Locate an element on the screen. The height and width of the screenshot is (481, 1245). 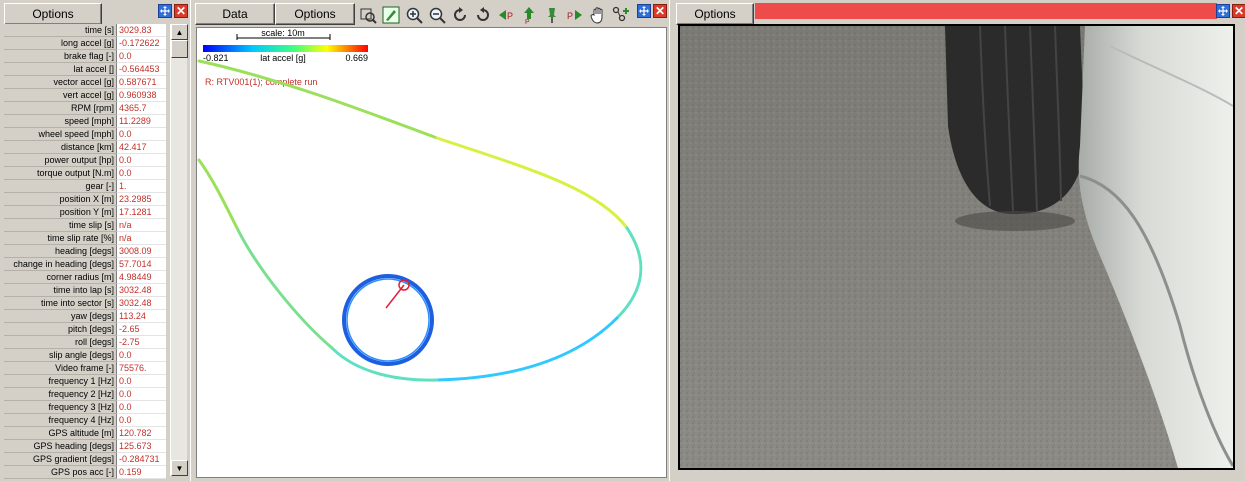
video-options-button: Options is located at coordinates (715, 14).